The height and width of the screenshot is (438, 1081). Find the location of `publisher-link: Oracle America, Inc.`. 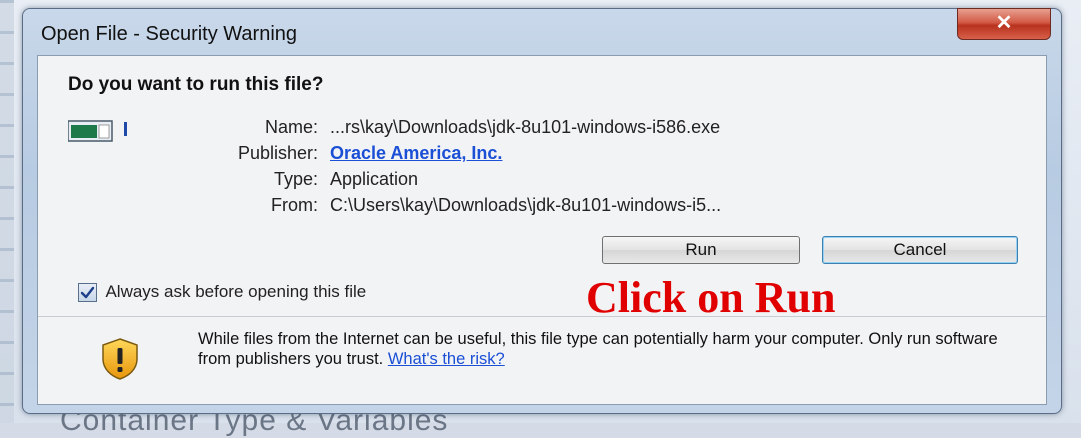

publisher-link: Oracle America, Inc. is located at coordinates (416, 153).